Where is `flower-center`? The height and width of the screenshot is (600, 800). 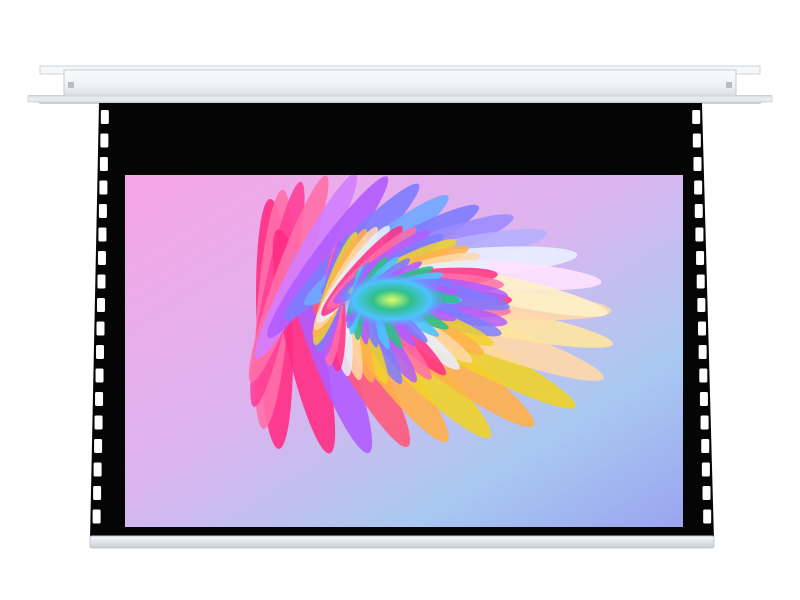 flower-center is located at coordinates (392, 300).